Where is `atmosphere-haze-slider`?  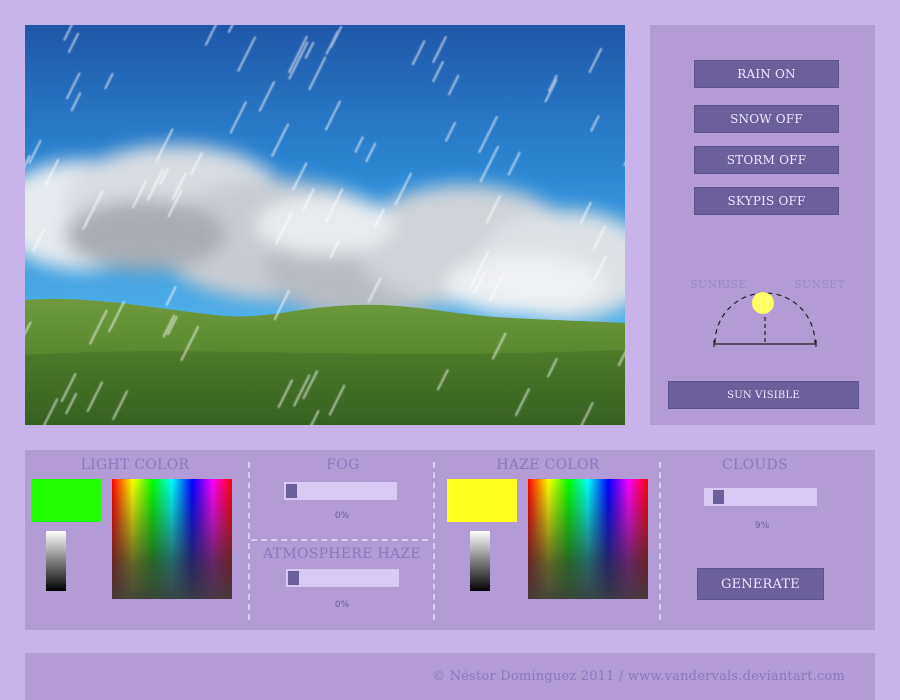 atmosphere-haze-slider is located at coordinates (342, 578).